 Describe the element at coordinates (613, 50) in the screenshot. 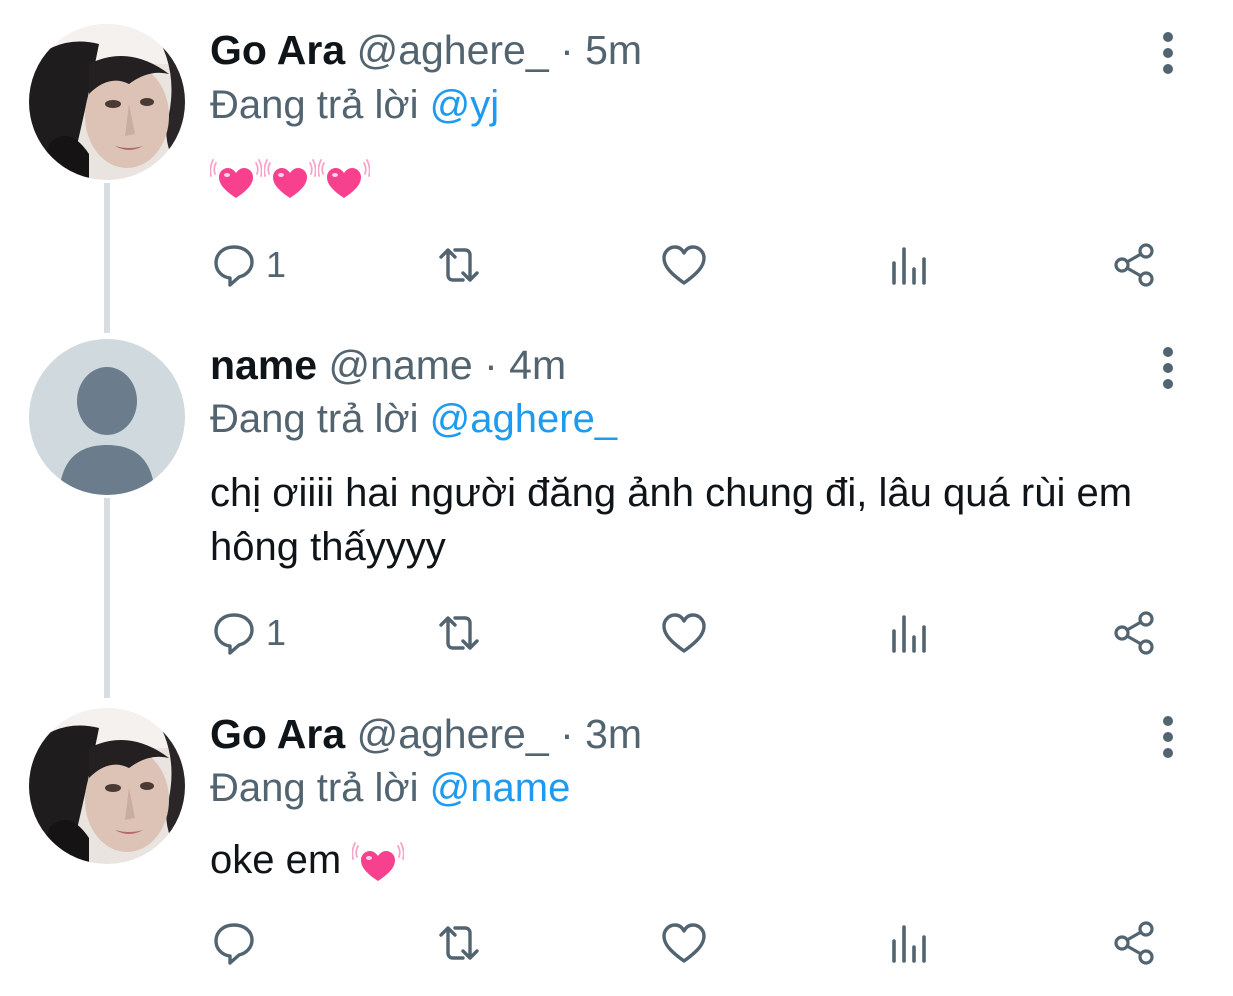

I see `timestamp: 5m` at that location.